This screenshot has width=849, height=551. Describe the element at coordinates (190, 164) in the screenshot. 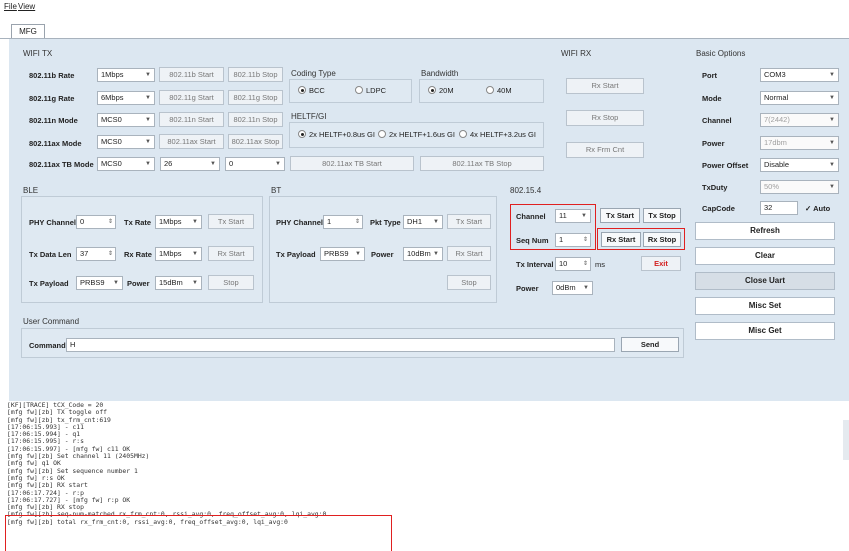

I see `ax-tb-ru-select: 26 ▼` at that location.